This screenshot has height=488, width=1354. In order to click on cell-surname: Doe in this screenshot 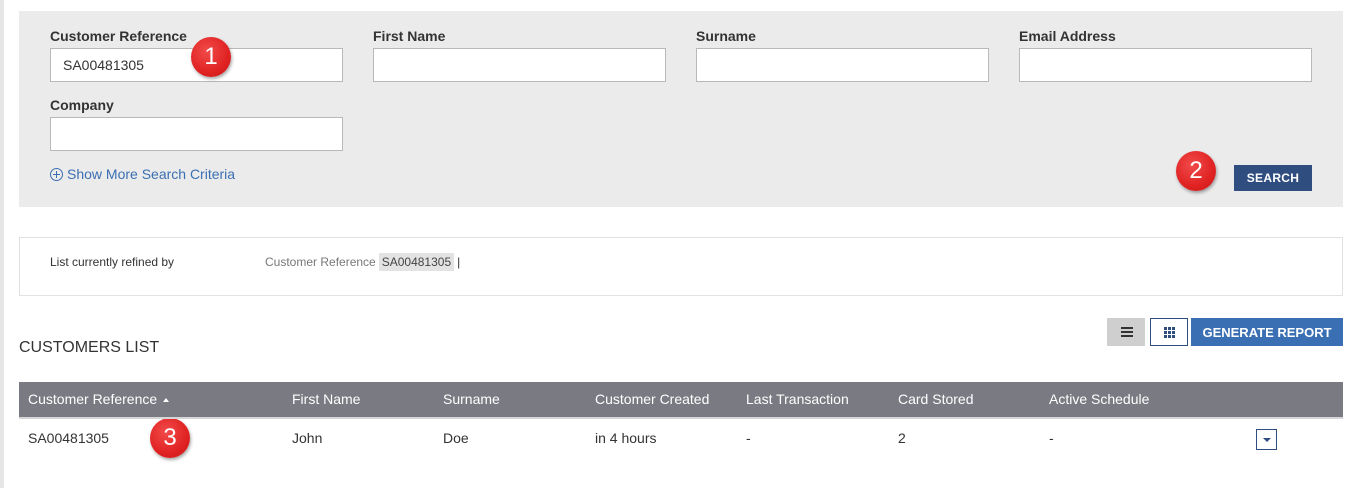, I will do `click(456, 438)`.